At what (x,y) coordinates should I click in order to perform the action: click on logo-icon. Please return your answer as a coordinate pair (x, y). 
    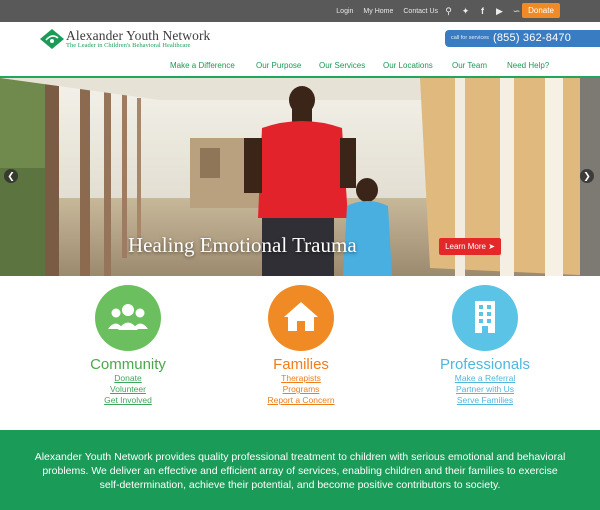
    Looking at the image, I should click on (52, 39).